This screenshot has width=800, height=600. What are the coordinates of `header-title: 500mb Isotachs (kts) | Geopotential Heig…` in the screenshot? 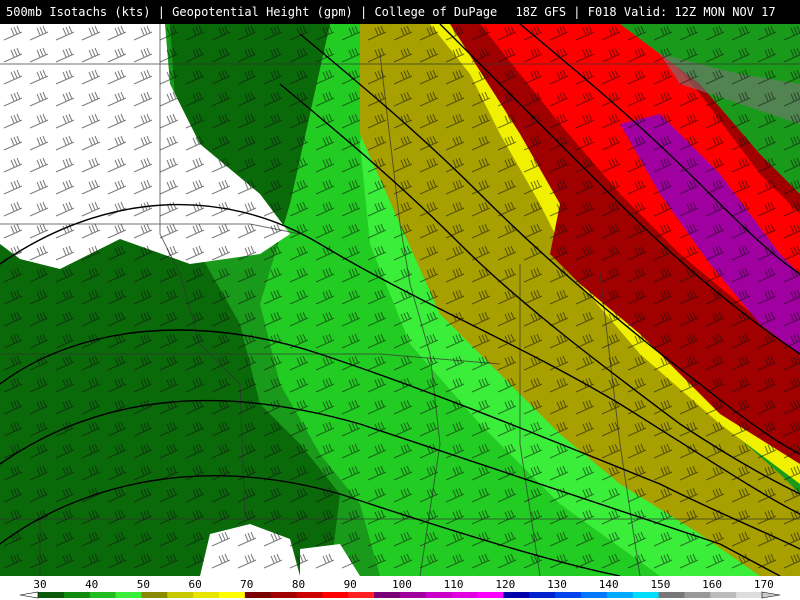 It's located at (252, 24).